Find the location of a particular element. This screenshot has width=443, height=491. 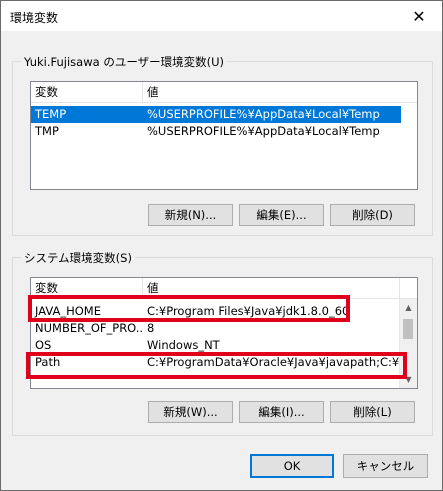

system-variable-value: C:¥Program Files¥Java¥jdk1.8.0_60 is located at coordinates (248, 311).